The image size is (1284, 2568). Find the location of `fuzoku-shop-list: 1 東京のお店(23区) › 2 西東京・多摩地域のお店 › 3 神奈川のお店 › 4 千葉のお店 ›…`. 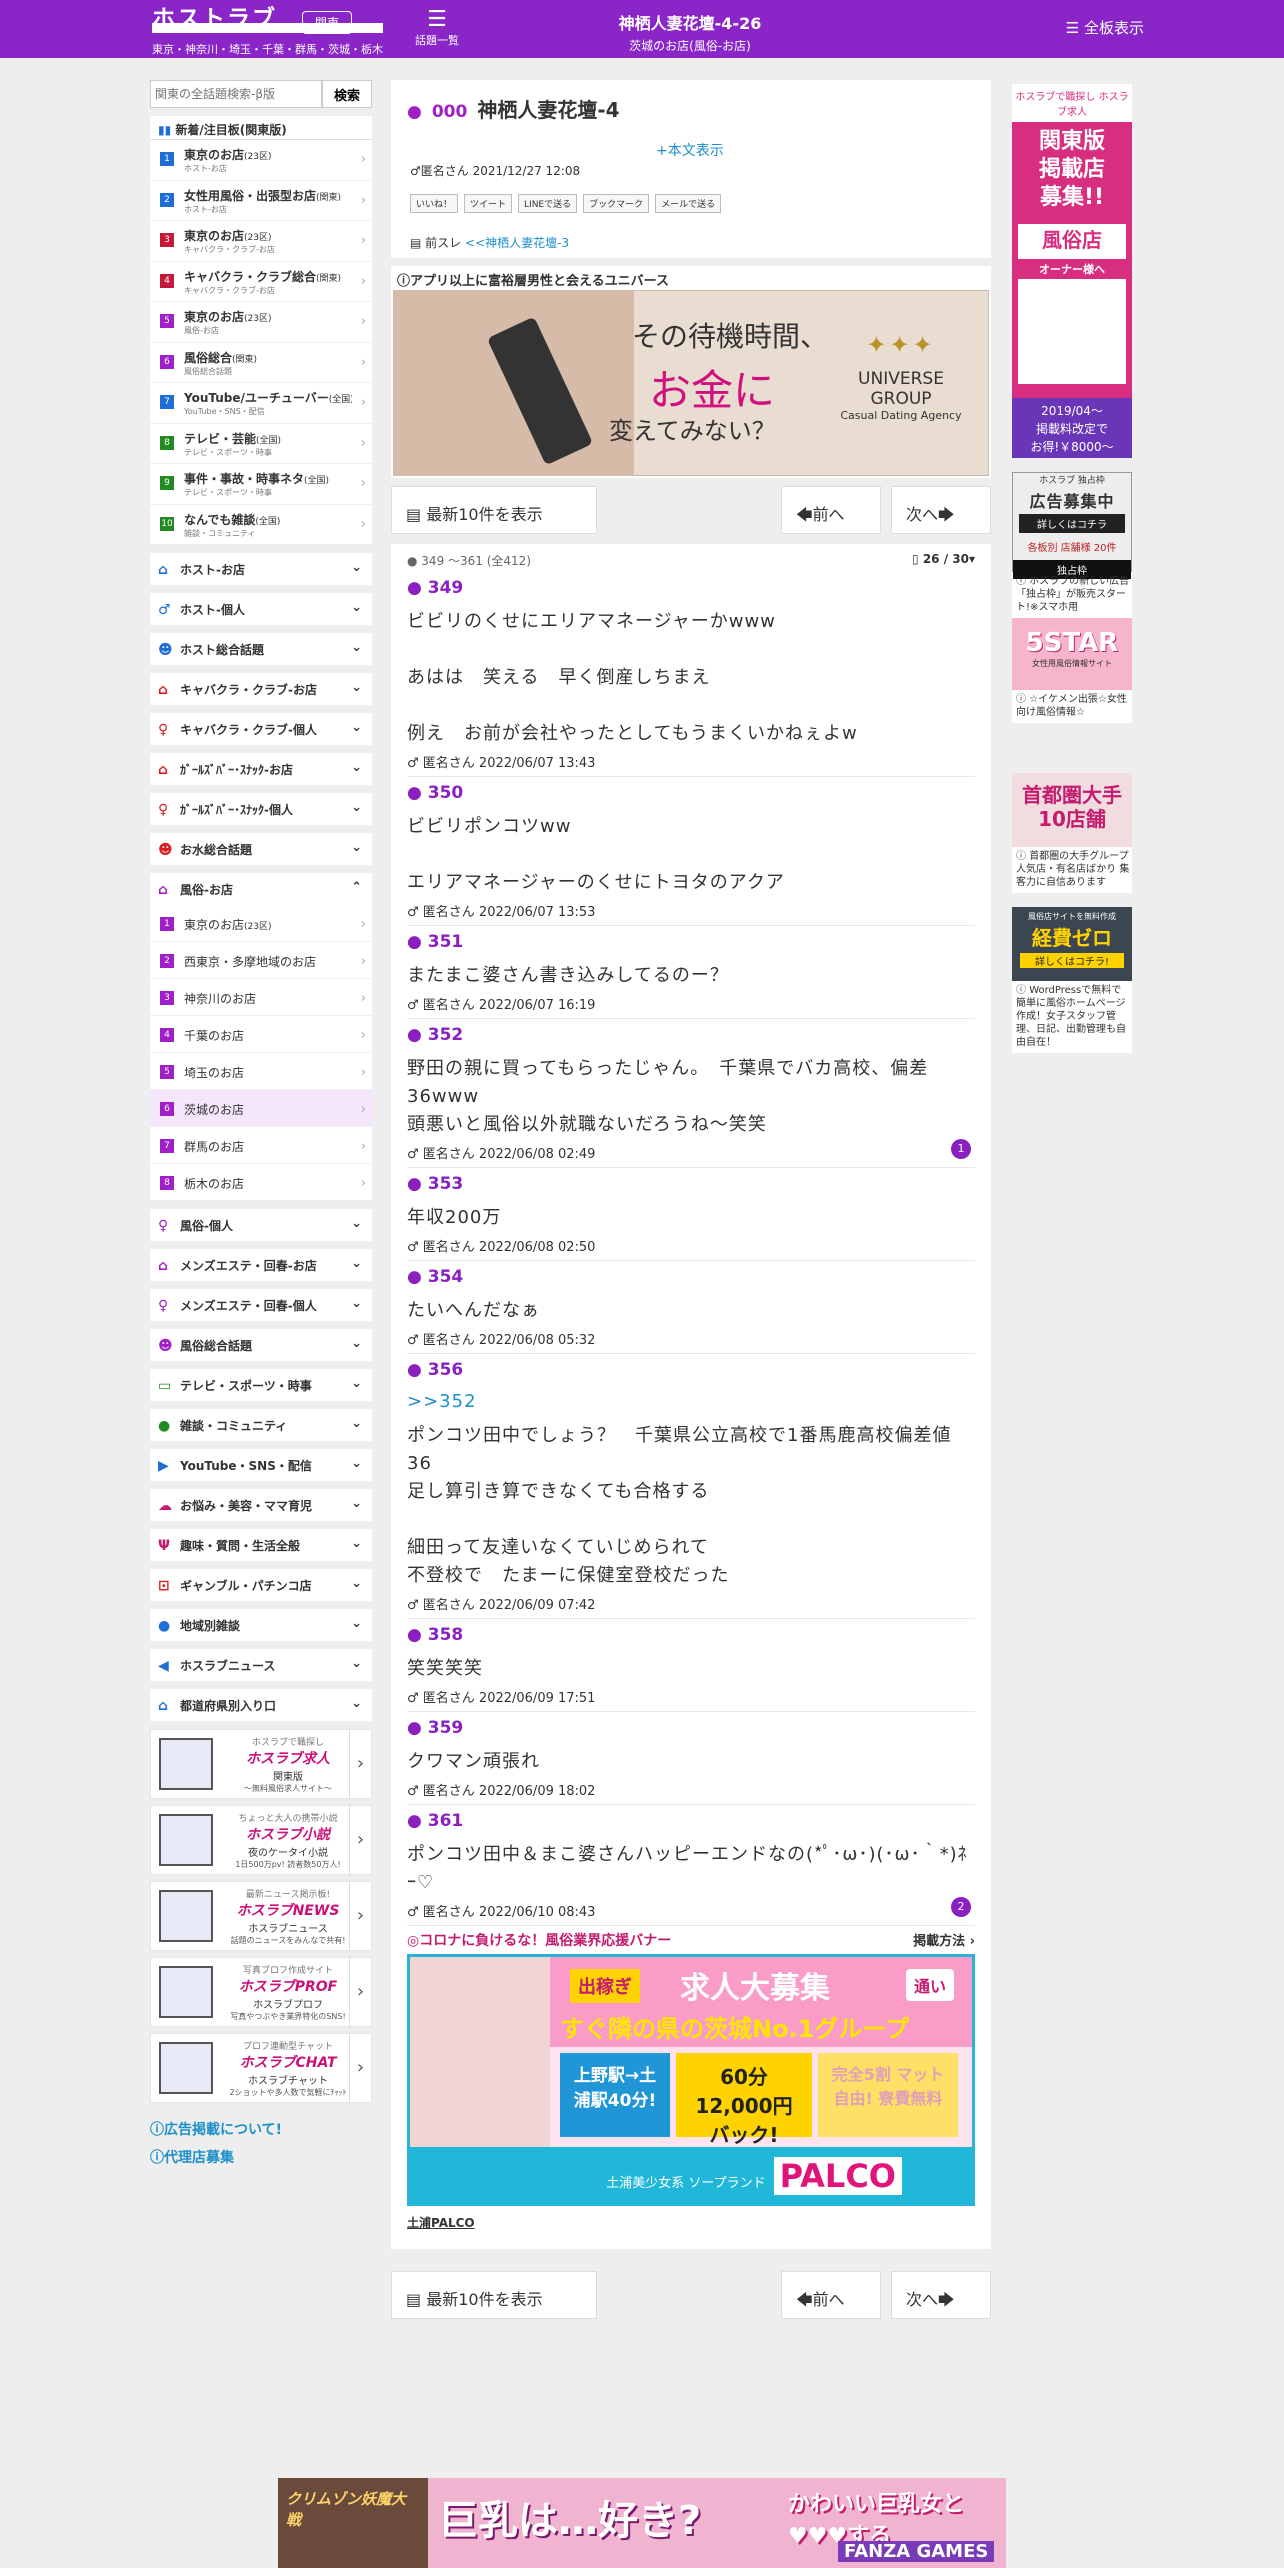

fuzoku-shop-list: 1 東京のお店(23区) › 2 西東京・多摩地域のお店 › 3 神奈川のお店 › 4 千葉のお店 ›… is located at coordinates (261, 1053).